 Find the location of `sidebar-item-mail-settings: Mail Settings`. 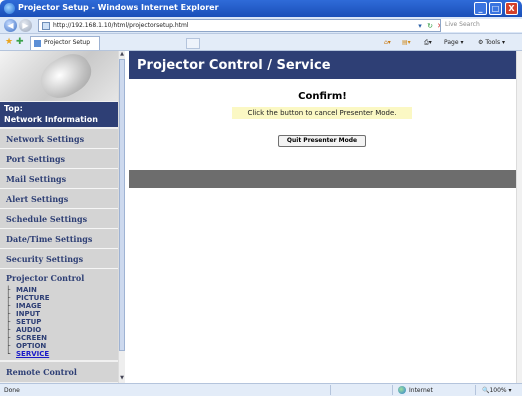

sidebar-item-mail-settings: Mail Settings is located at coordinates (59, 179).